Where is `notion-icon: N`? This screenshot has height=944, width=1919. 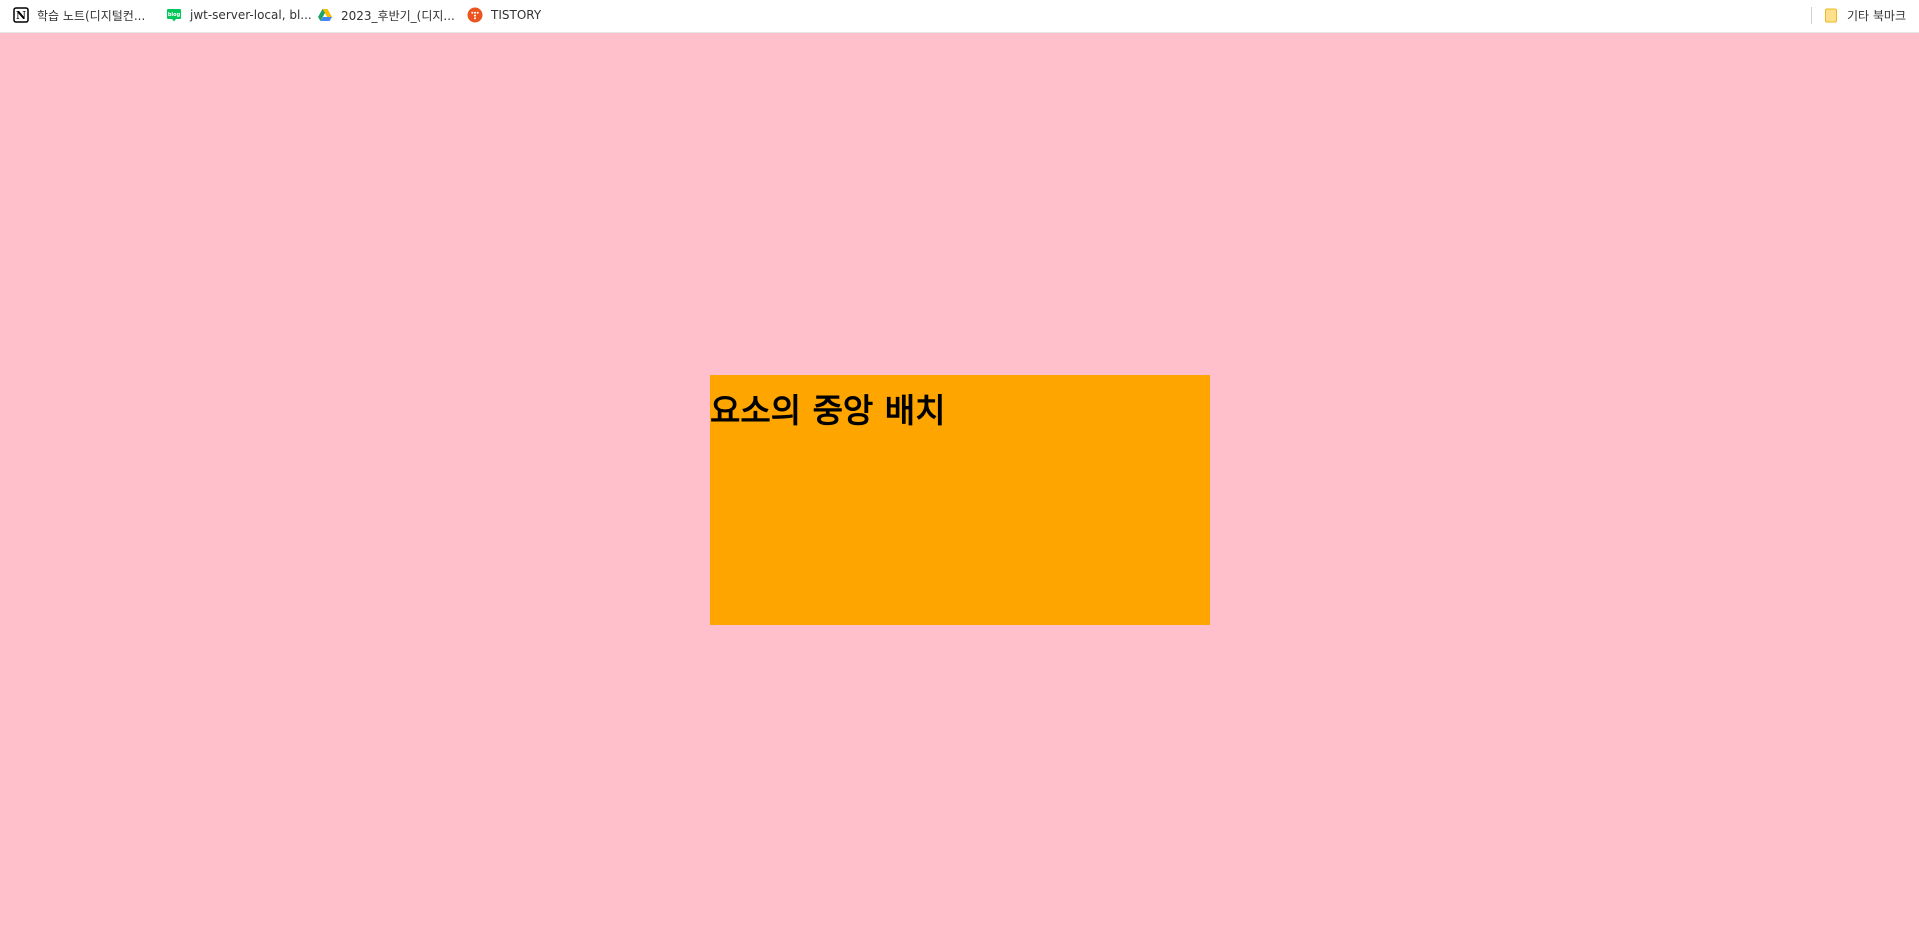 notion-icon: N is located at coordinates (21, 15).